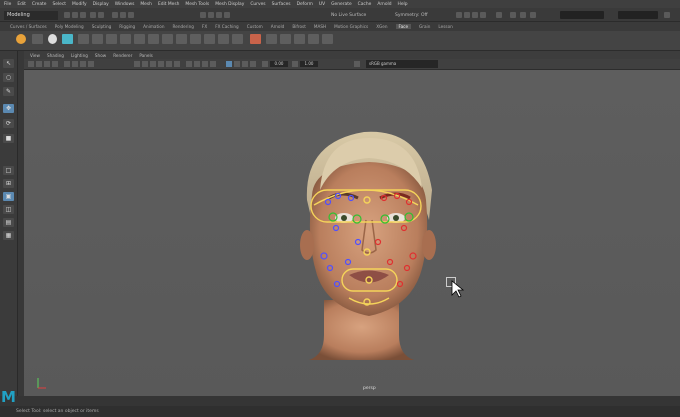 The image size is (680, 417). What do you see at coordinates (237, 39) in the screenshot?
I see `shelf-button-12-icon` at bounding box center [237, 39].